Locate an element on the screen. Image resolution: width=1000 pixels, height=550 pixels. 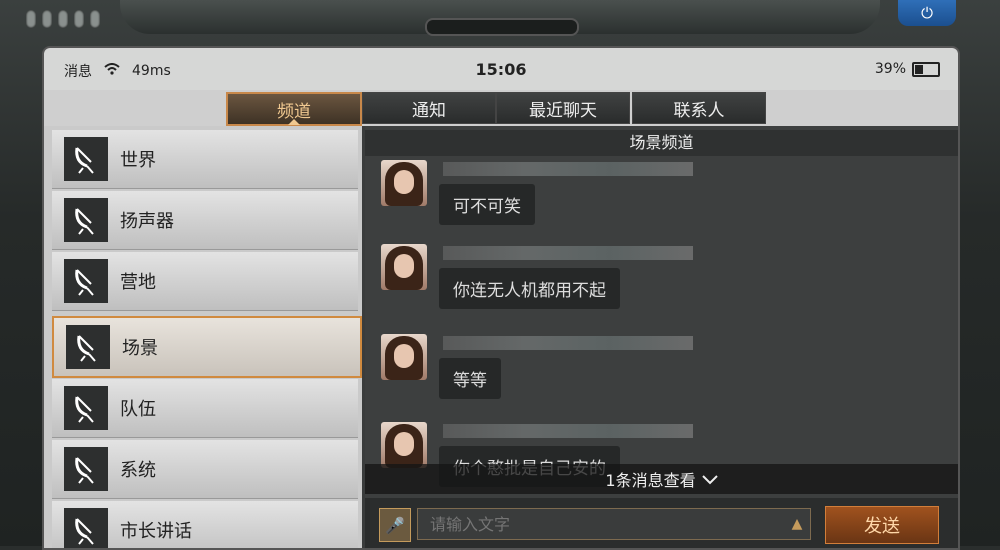
battery-percent: 39% is located at coordinates (890, 69).